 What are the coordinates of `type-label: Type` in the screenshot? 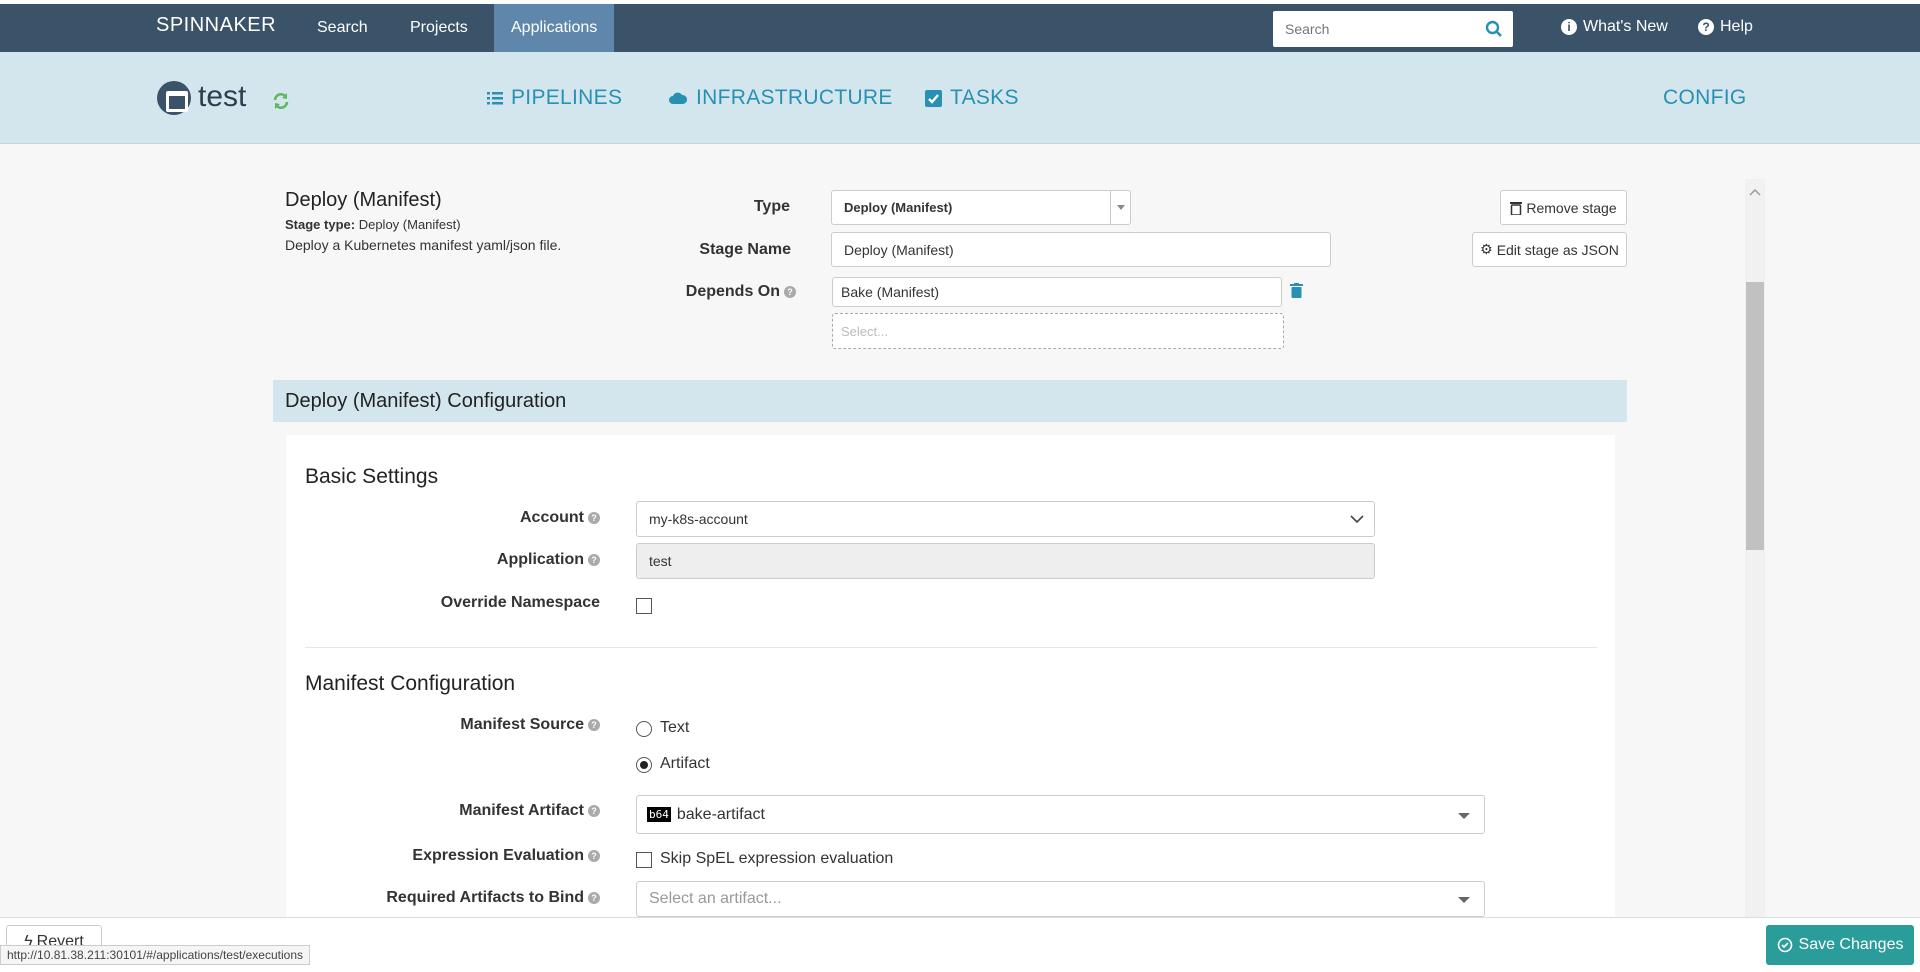 It's located at (771, 206).